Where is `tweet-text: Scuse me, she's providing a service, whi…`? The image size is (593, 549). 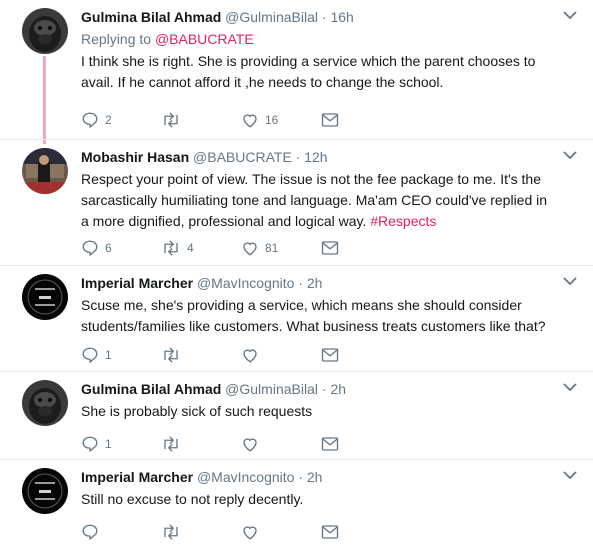 tweet-text: Scuse me, she's providing a service, whi… is located at coordinates (313, 315).